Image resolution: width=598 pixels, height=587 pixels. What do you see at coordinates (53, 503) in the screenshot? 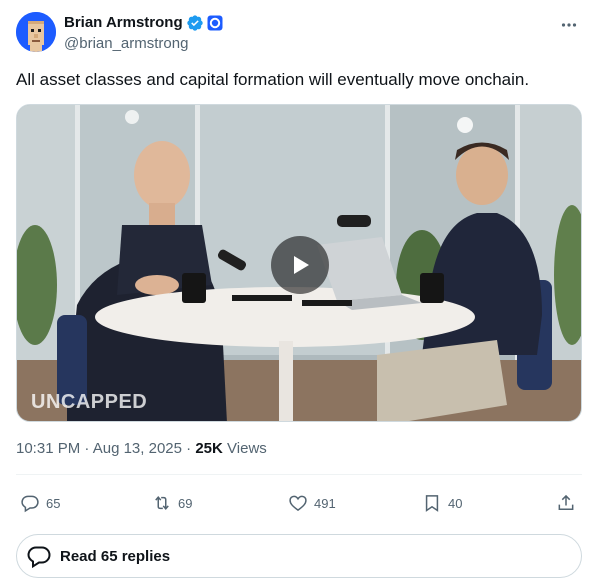
I see `reply-count: 65` at bounding box center [53, 503].